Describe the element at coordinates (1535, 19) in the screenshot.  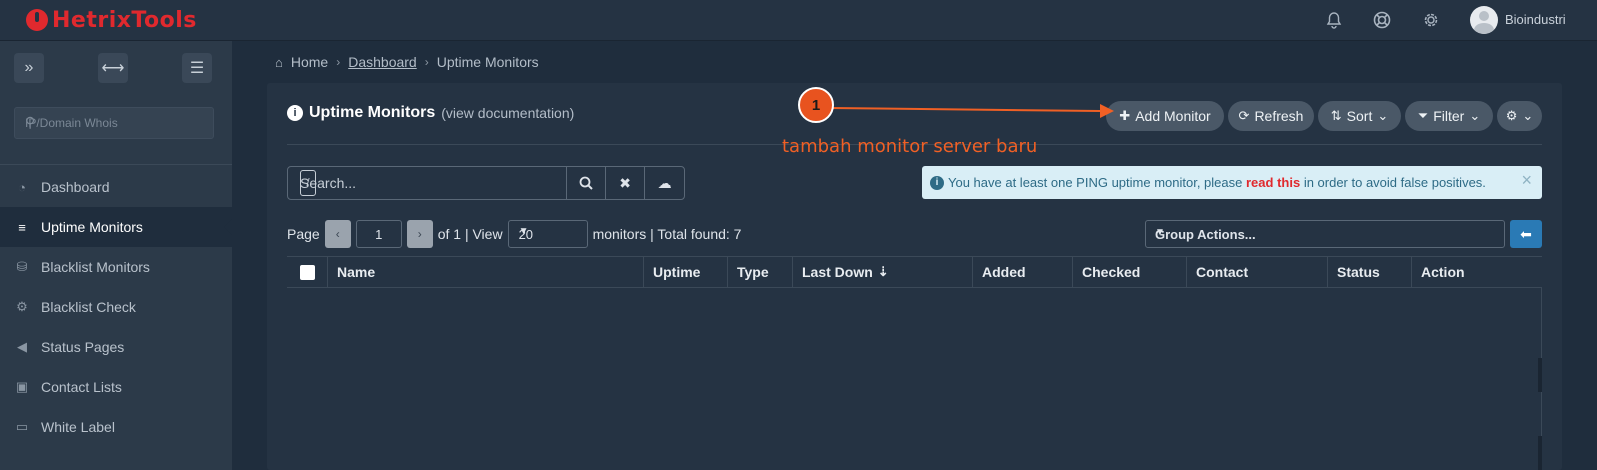
I see `username: Bioindustri` at that location.